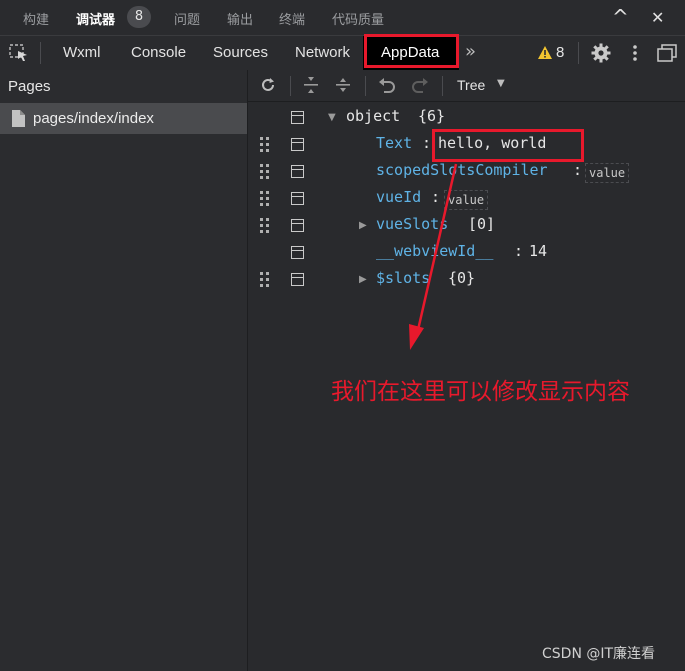  What do you see at coordinates (480, 392) in the screenshot?
I see `annotation-text: 我们在这里可以修改显示内容` at bounding box center [480, 392].